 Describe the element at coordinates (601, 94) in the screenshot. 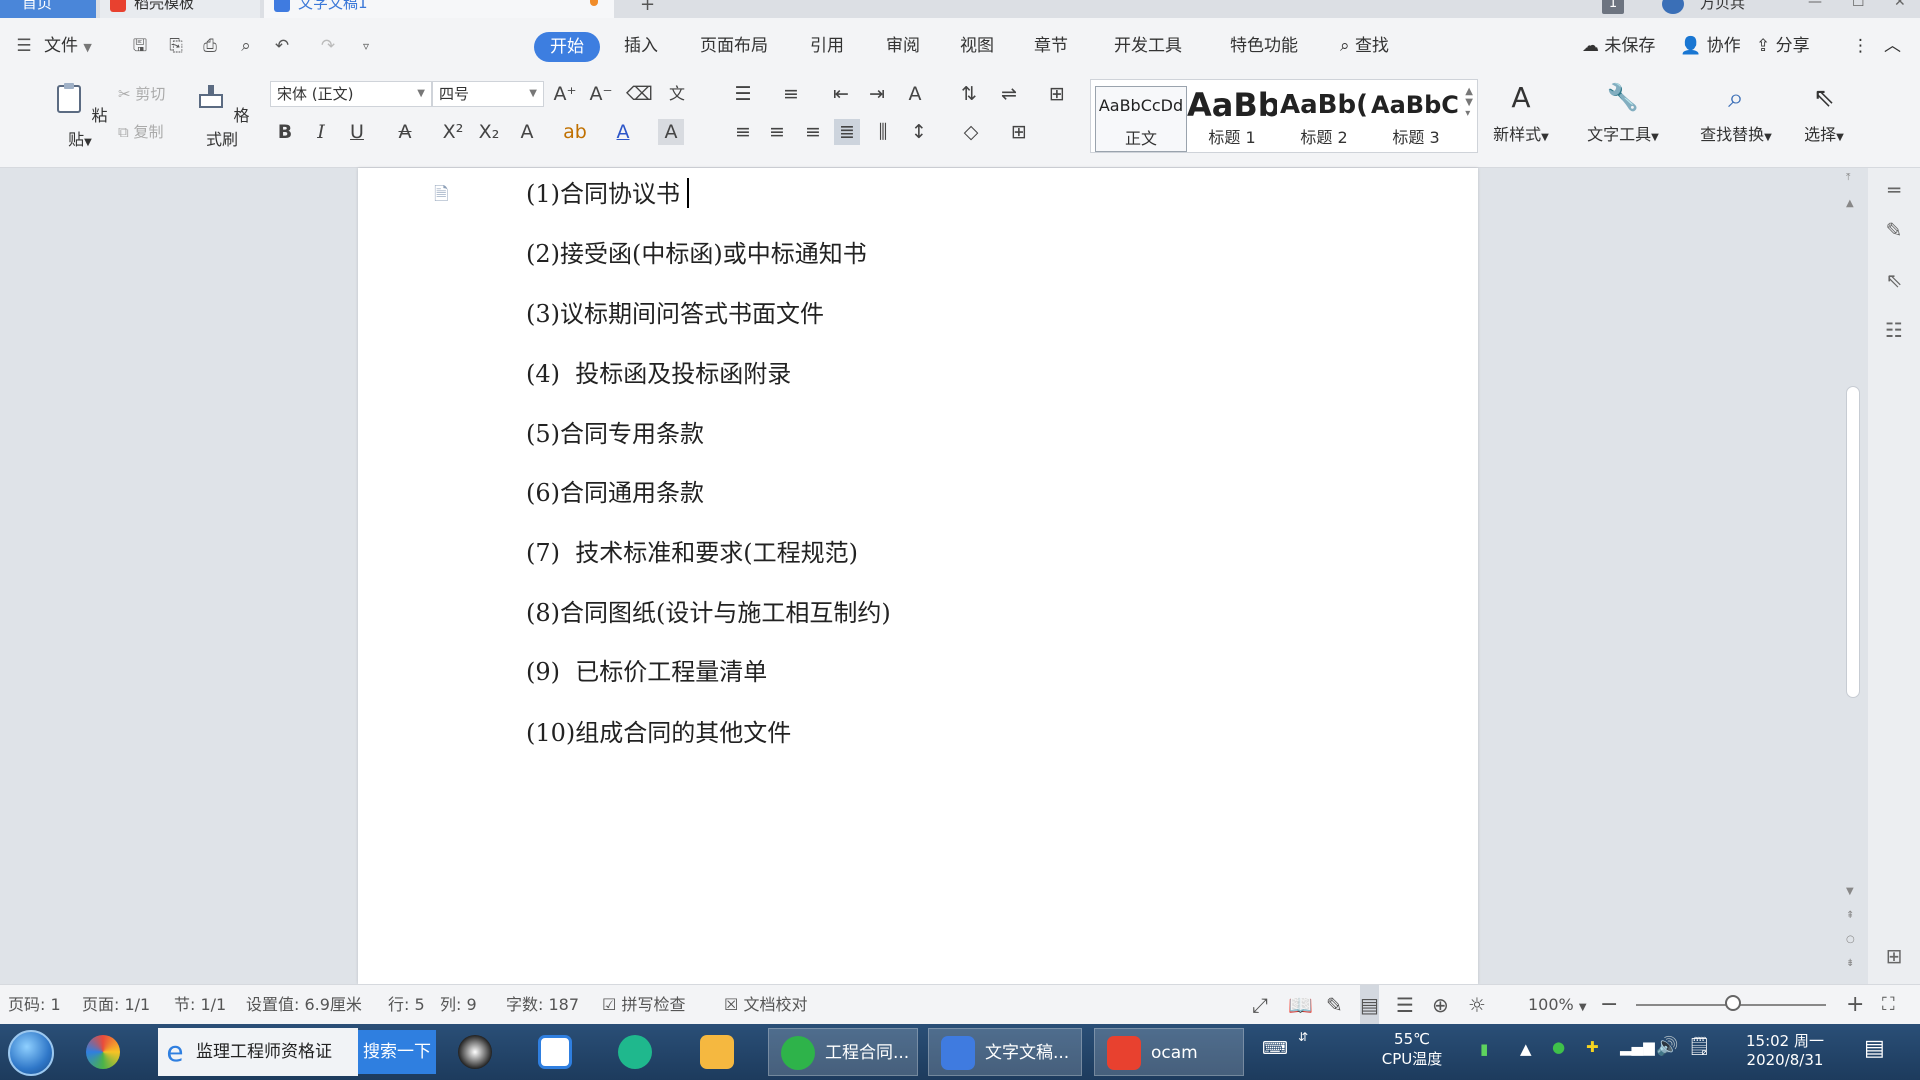

I see `decrease-font-icon: A⁻` at that location.